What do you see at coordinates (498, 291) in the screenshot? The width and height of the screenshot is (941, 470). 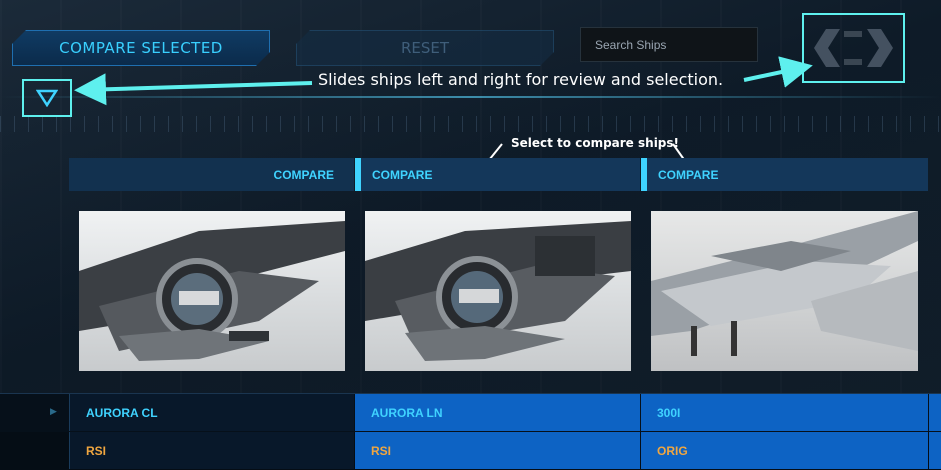 I see `ship-image-aurora-ln` at bounding box center [498, 291].